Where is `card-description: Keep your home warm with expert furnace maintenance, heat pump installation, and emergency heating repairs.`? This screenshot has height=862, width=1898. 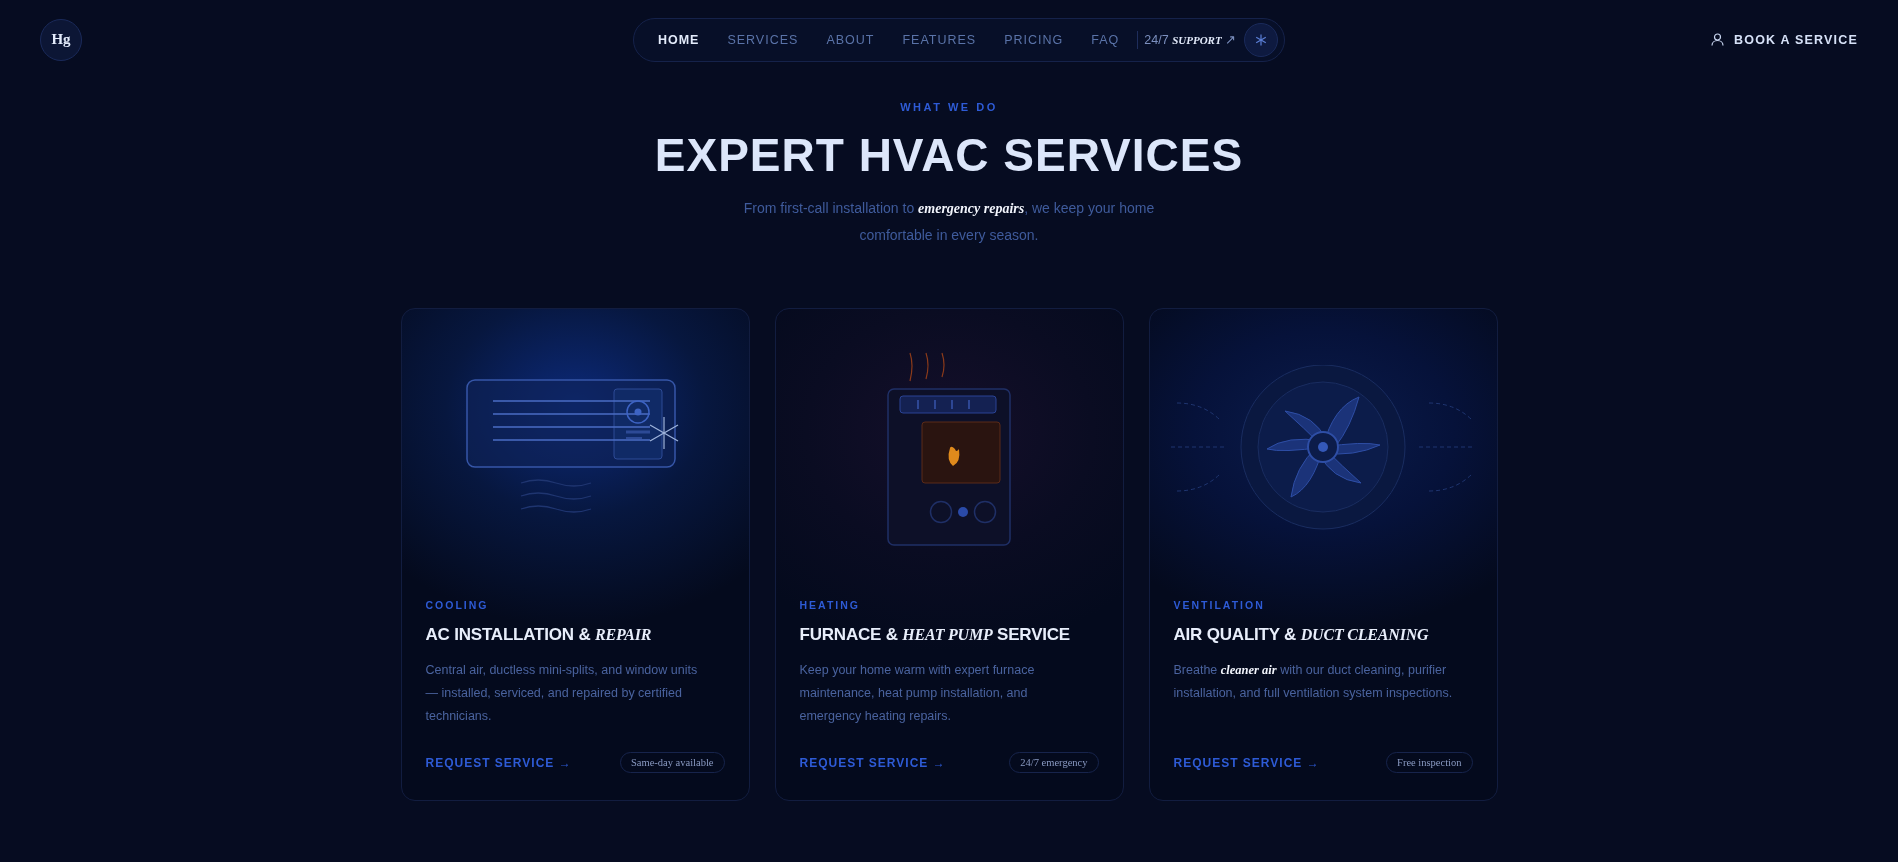 card-description: Keep your home warm with expert furnace maintenance, heat pump installation, and emergency heating repairs. is located at coordinates (917, 693).